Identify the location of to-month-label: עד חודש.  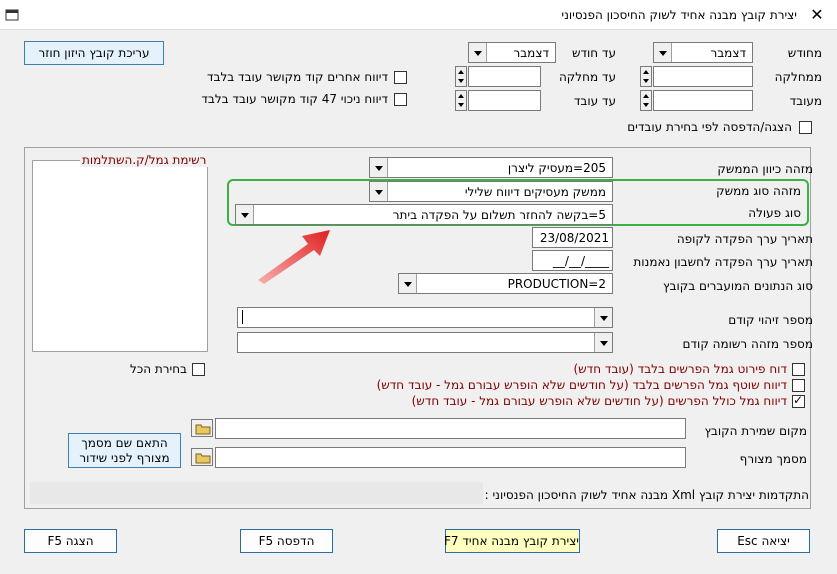
(593, 53).